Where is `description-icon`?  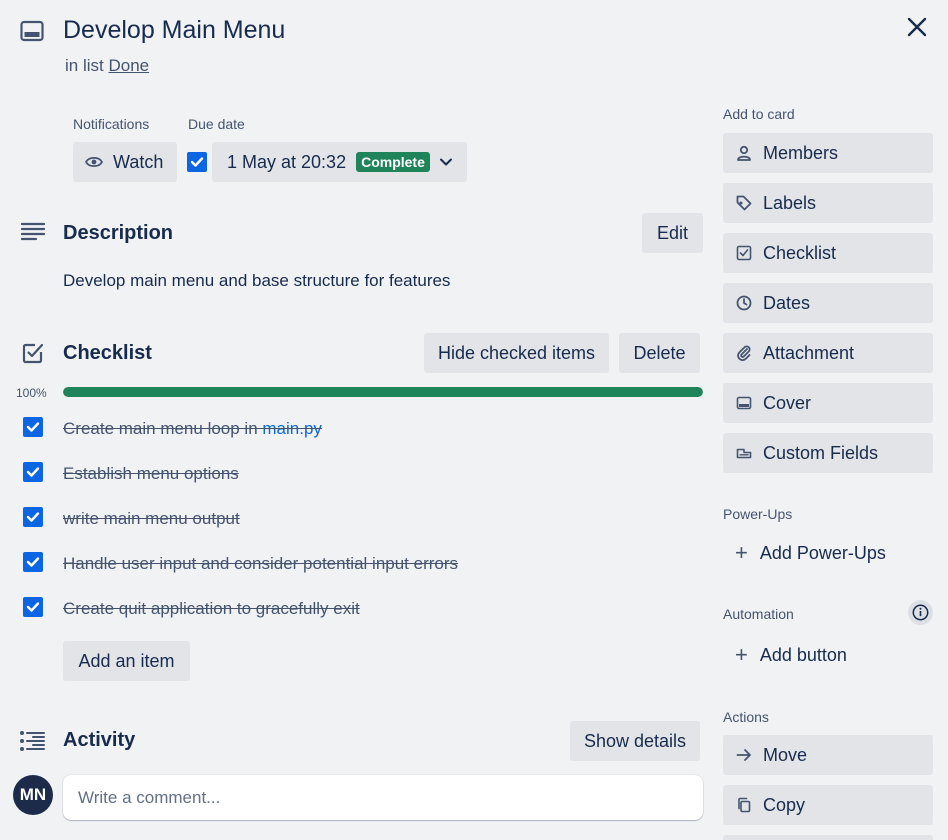 description-icon is located at coordinates (33, 232).